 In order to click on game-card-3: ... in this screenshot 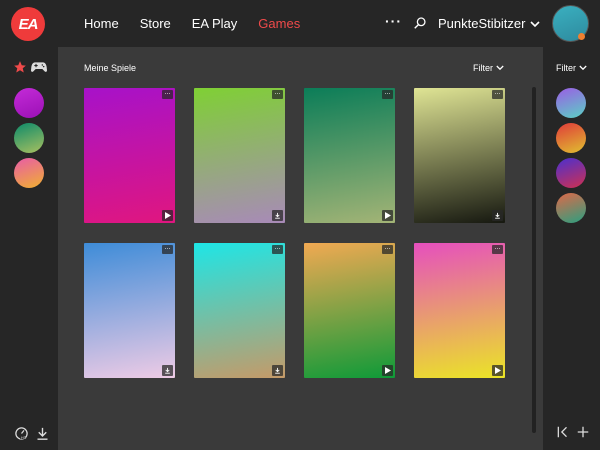, I will do `click(349, 155)`.